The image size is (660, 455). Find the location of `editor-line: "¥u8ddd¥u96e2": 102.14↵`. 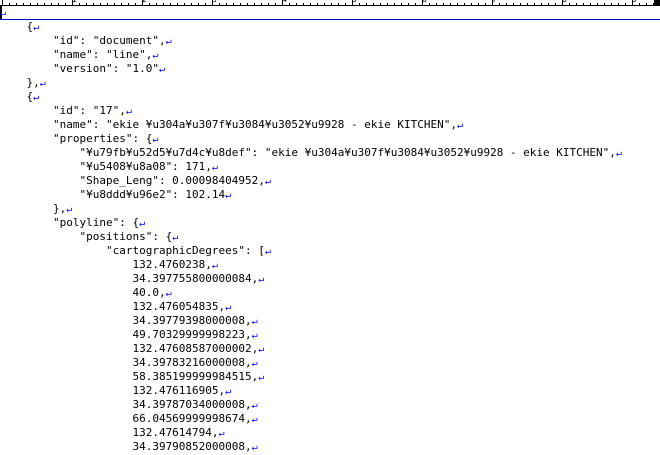

editor-line: "¥u8ddd¥u96e2": 102.14↵ is located at coordinates (115, 195).